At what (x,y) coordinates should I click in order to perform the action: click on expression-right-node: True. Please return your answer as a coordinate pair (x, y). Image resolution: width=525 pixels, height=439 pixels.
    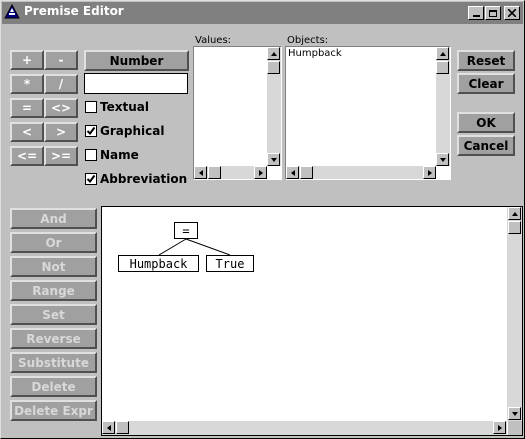
    Looking at the image, I should click on (230, 263).